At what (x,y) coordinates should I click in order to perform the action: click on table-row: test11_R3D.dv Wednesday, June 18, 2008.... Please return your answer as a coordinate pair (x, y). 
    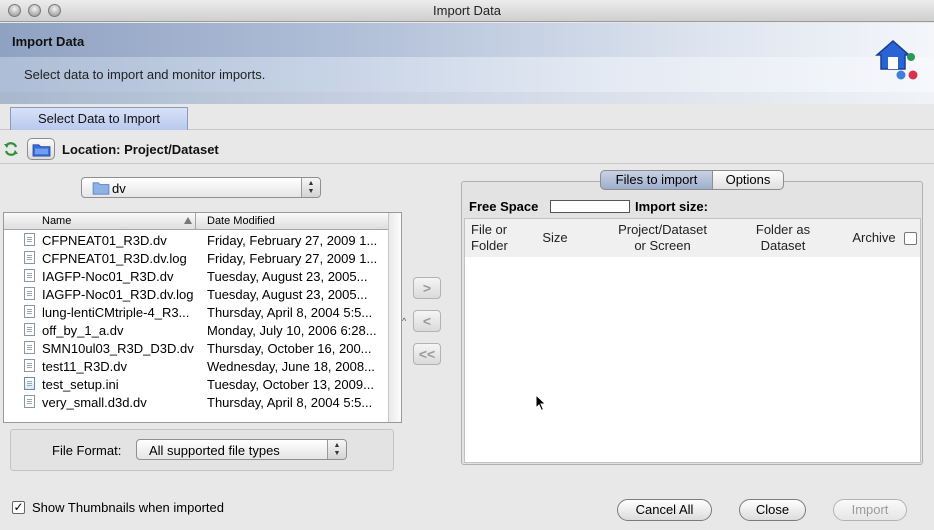
    Looking at the image, I should click on (196, 366).